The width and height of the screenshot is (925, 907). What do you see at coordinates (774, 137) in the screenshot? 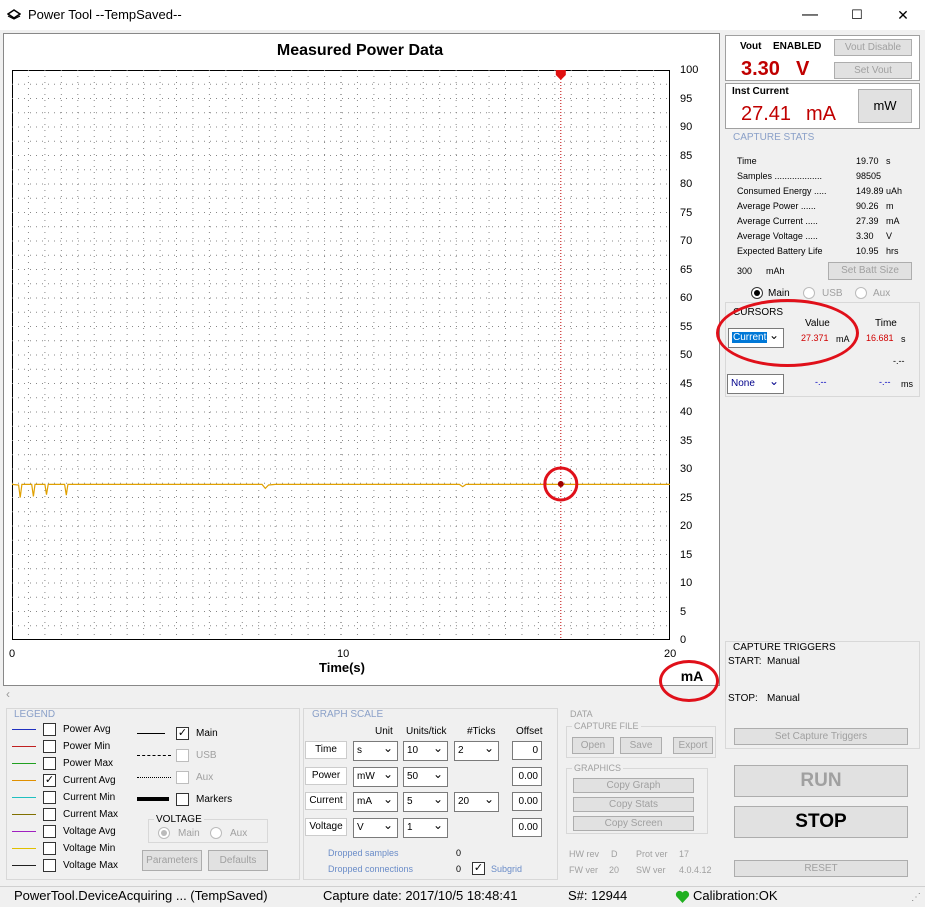
I see `capture-stats-label: CAPTURE STATS` at bounding box center [774, 137].